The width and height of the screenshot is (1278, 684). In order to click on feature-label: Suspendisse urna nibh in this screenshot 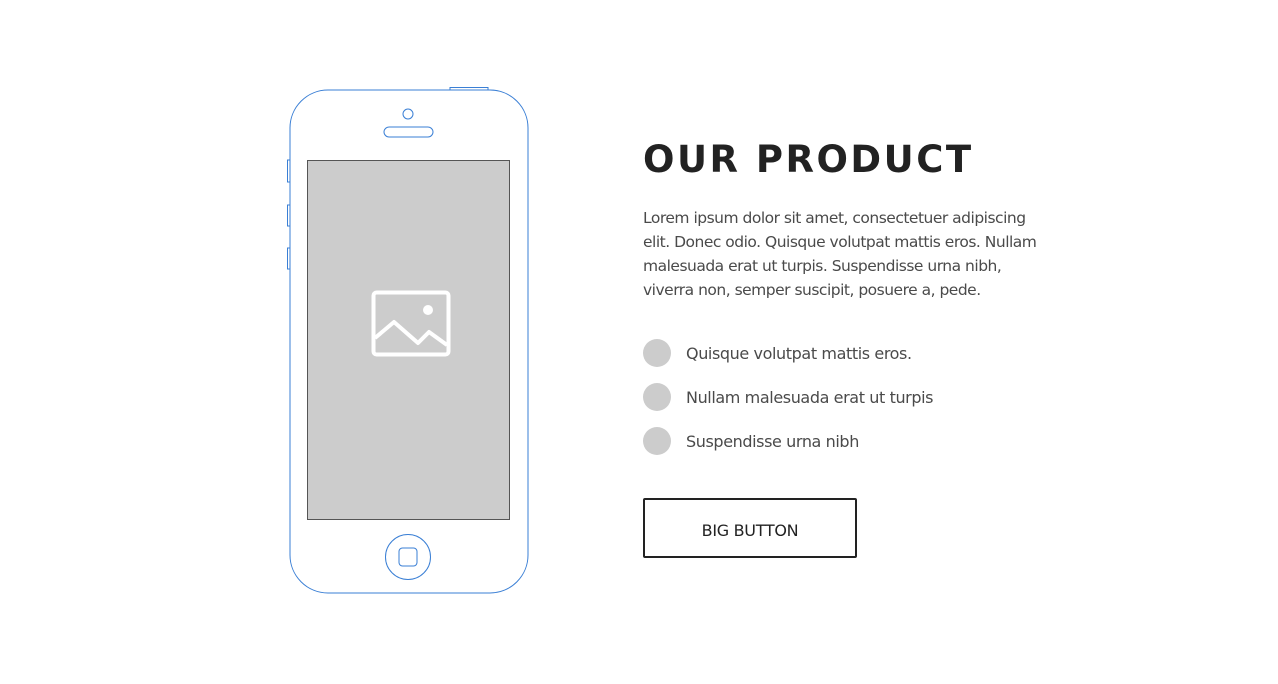, I will do `click(772, 441)`.